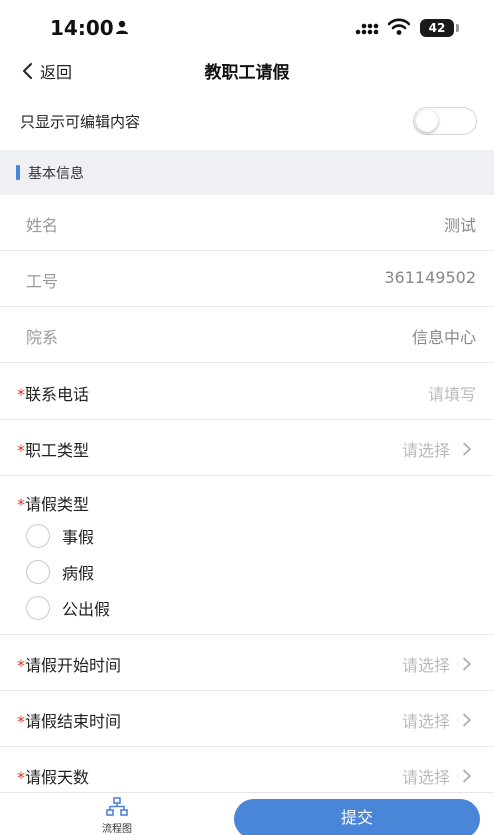 The height and width of the screenshot is (835, 494). Describe the element at coordinates (60, 572) in the screenshot. I see `radio-sick-leave: 病假` at that location.